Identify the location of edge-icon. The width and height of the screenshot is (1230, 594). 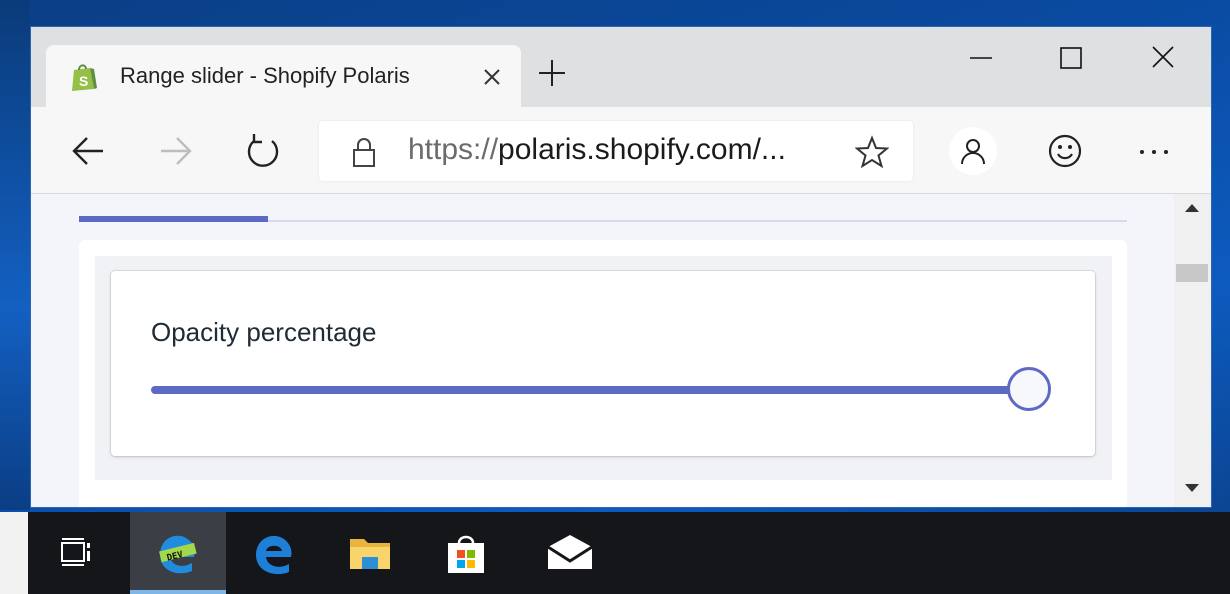
(274, 555).